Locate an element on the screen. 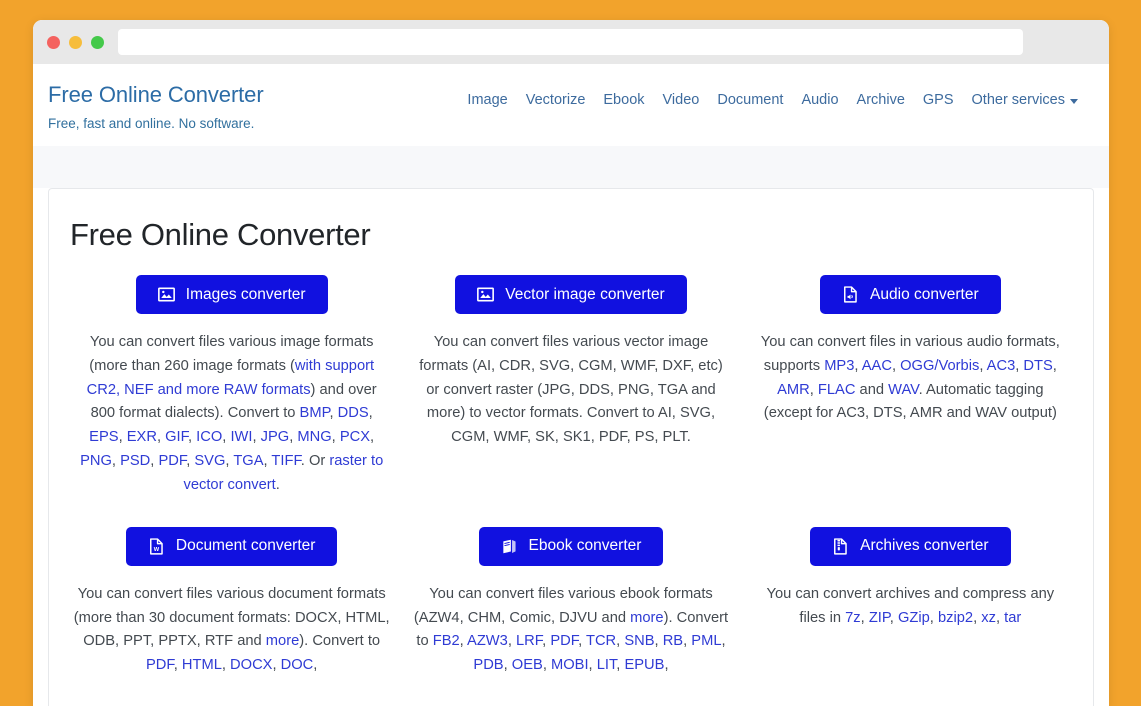  nav-item-document: Document is located at coordinates (750, 100).